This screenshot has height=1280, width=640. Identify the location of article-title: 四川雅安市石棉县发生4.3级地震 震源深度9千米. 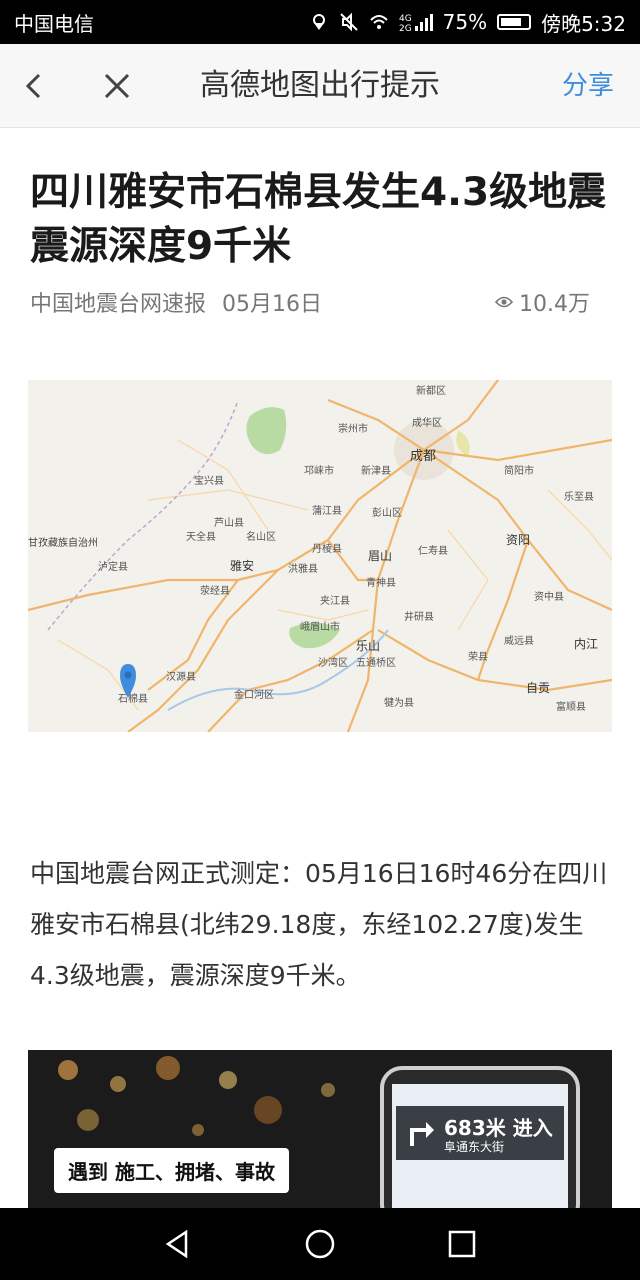
(318, 219).